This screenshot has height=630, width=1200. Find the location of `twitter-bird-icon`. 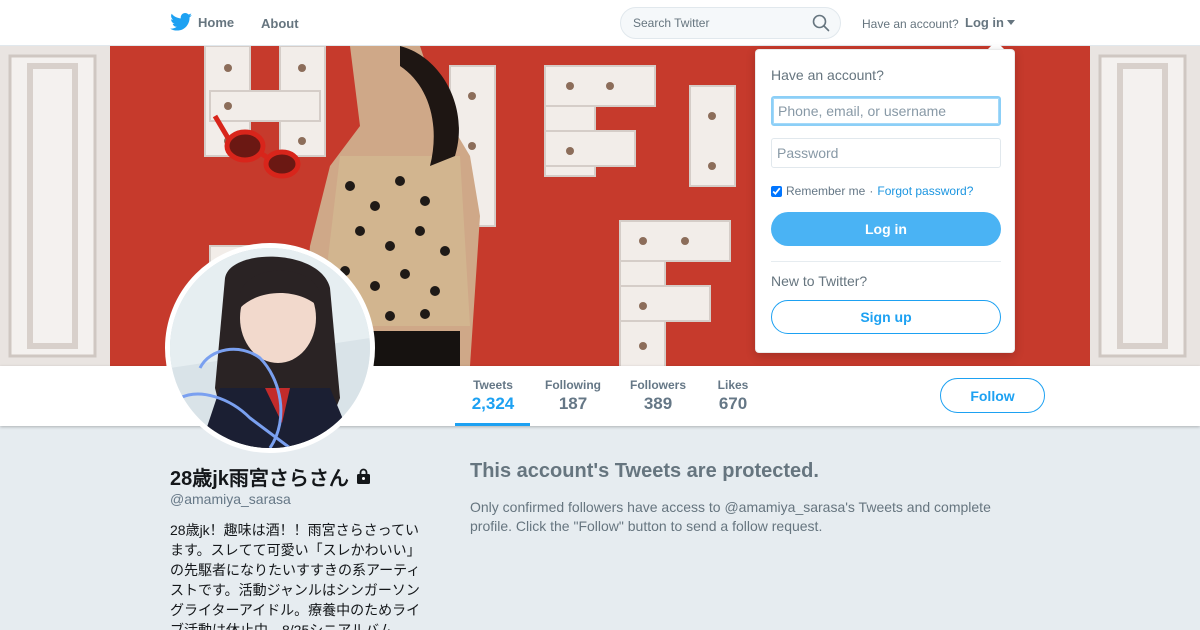

twitter-bird-icon is located at coordinates (181, 22).